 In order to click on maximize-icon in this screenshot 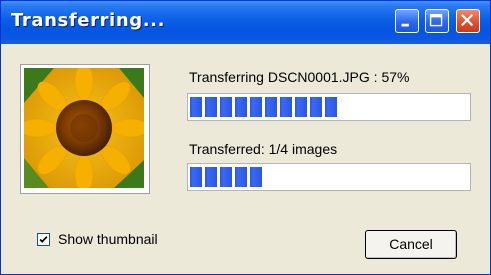, I will do `click(436, 20)`.